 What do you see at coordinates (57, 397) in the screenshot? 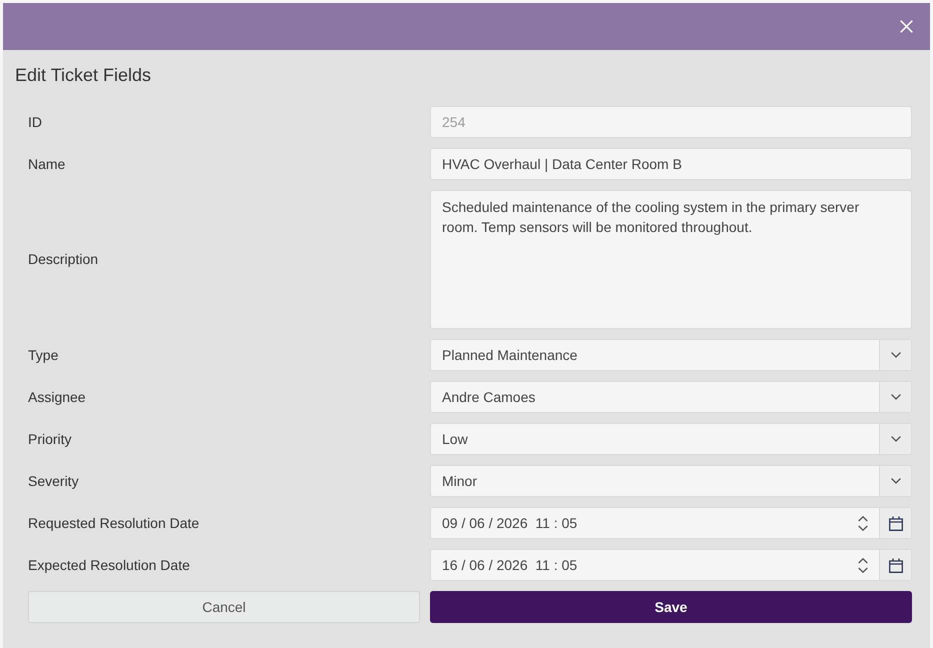
I see `field-label: Assignee` at bounding box center [57, 397].